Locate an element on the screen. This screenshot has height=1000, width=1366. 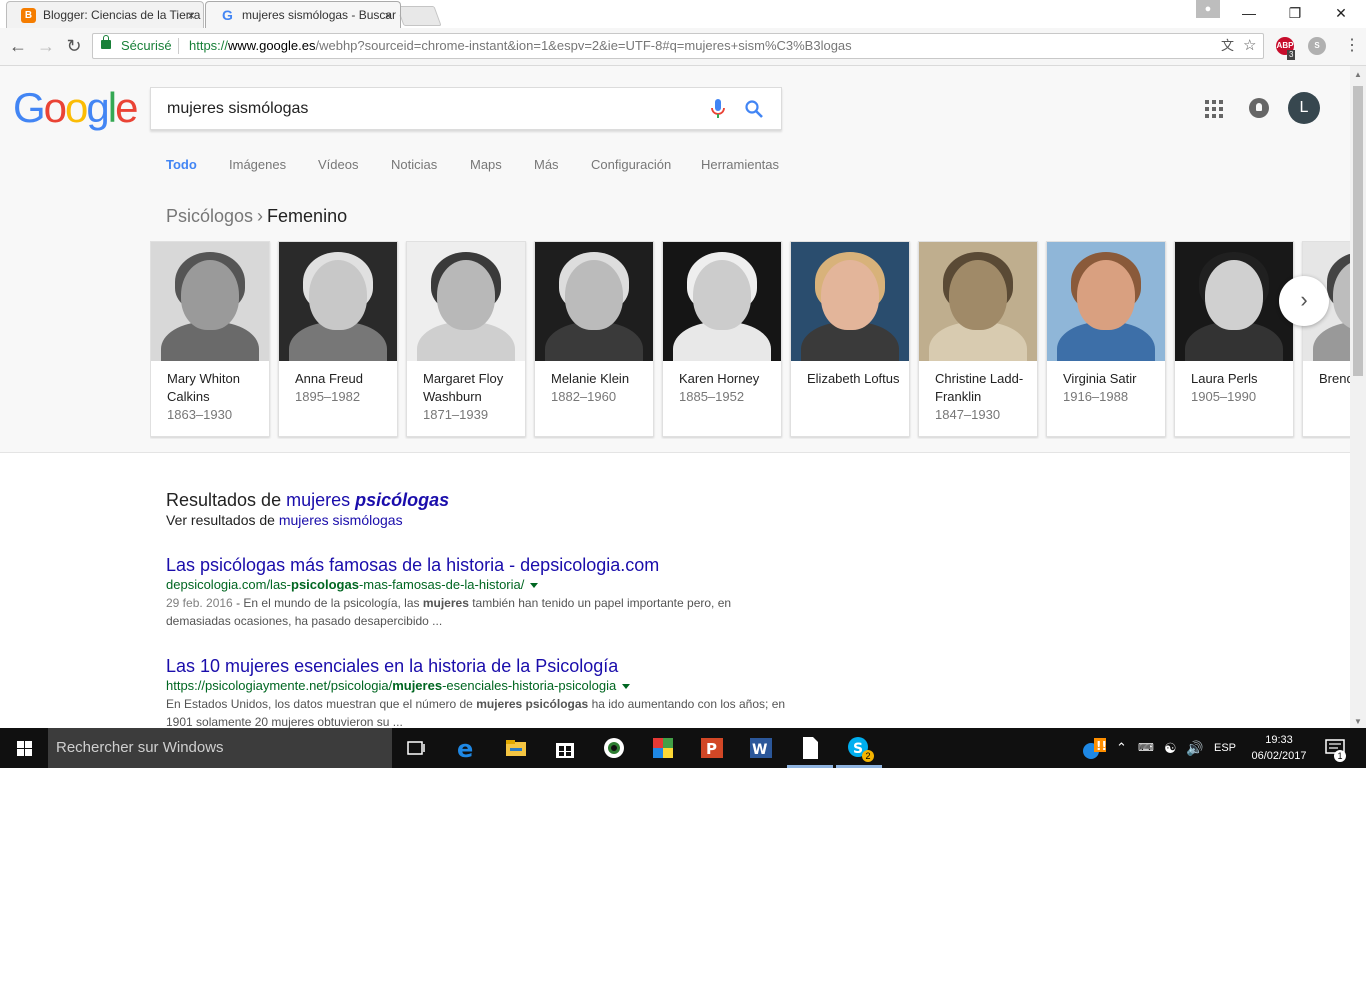
chevron-up-icon: ⌃ is located at coordinates (1121, 748).